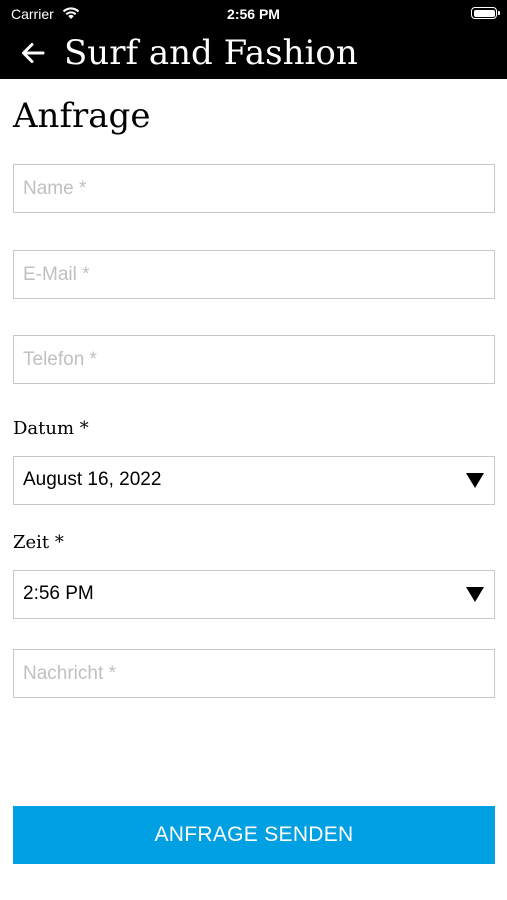 The width and height of the screenshot is (507, 900). What do you see at coordinates (58, 593) in the screenshot?
I see `time-value: 2:56 PM` at bounding box center [58, 593].